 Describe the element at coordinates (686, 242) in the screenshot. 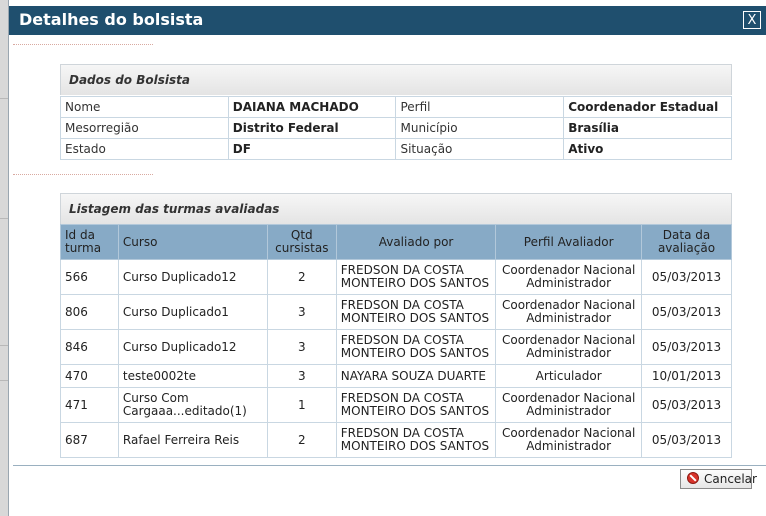

I see `column-header: Data da avaliação` at that location.